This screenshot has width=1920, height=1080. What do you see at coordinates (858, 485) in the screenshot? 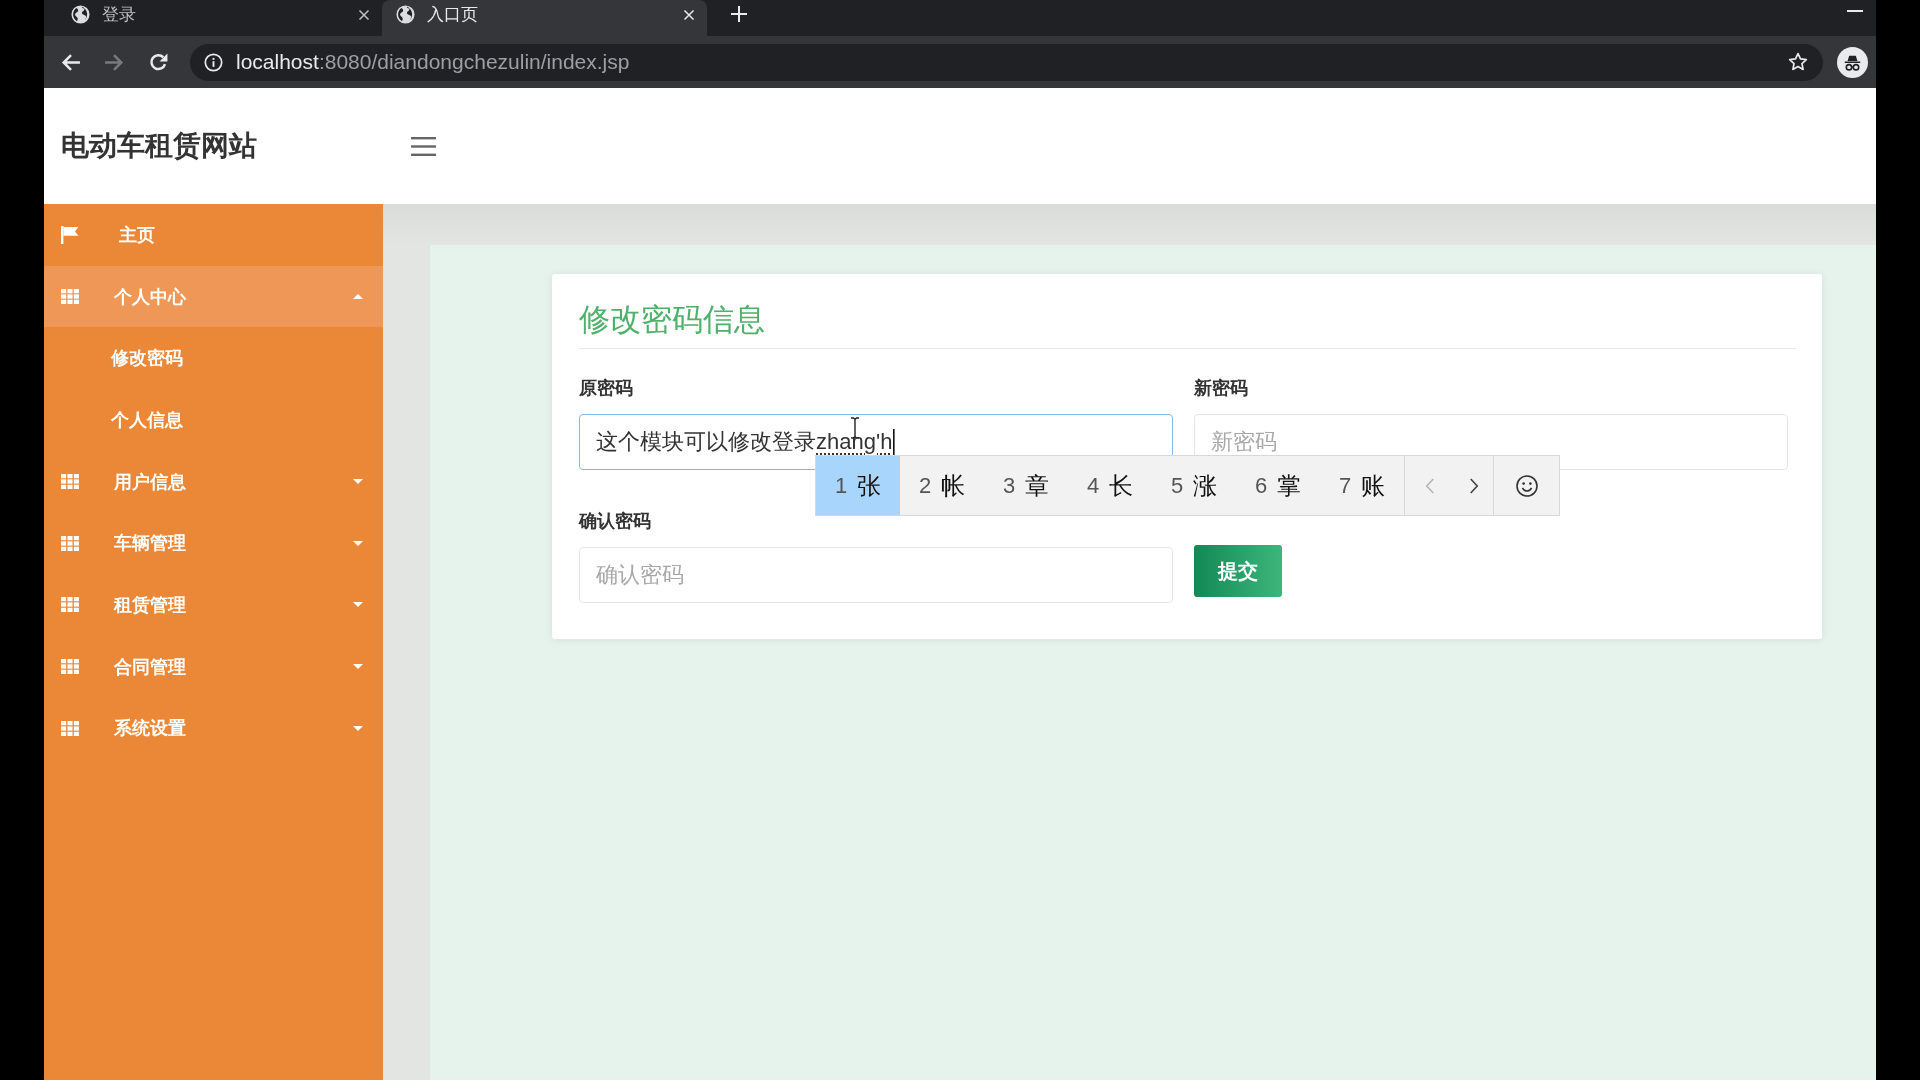
I see `ime-candidate: 1 张` at bounding box center [858, 485].